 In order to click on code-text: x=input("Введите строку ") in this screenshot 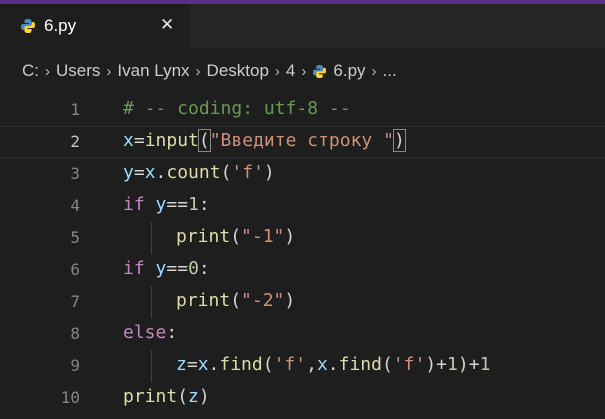, I will do `click(264, 140)`.